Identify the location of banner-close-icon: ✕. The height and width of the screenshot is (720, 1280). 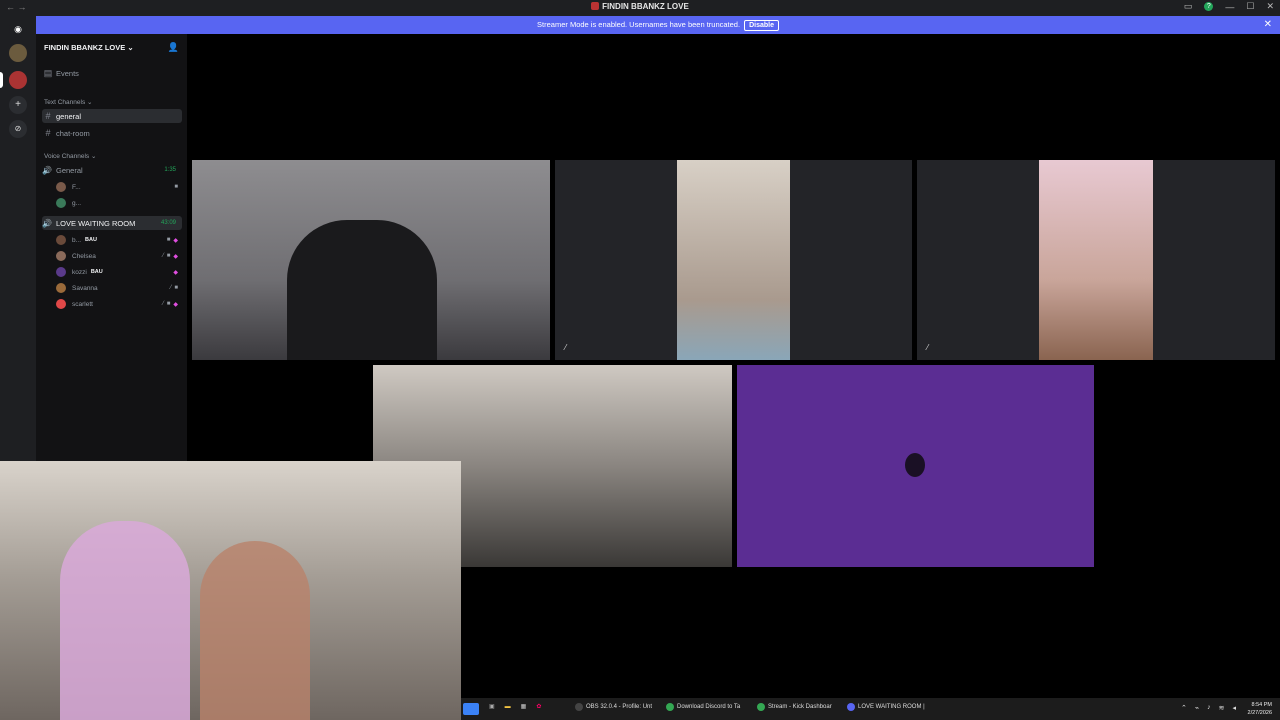
(1268, 24).